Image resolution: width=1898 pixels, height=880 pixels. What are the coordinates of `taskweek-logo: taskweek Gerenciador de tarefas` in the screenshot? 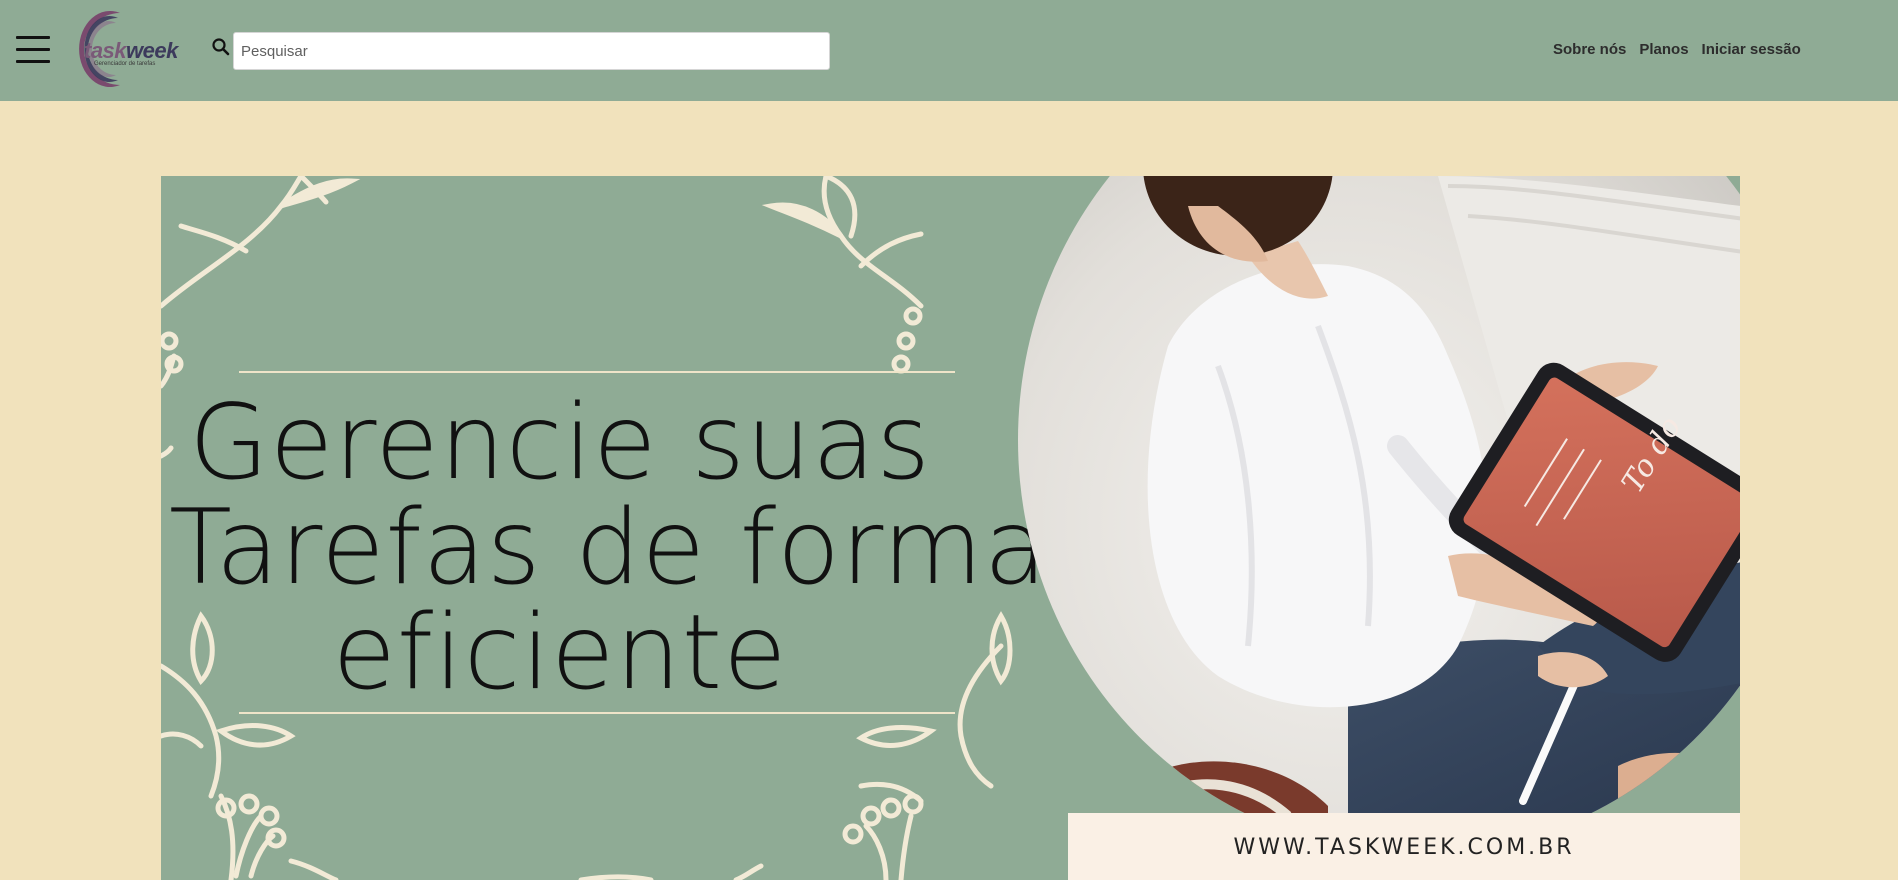 It's located at (119, 49).